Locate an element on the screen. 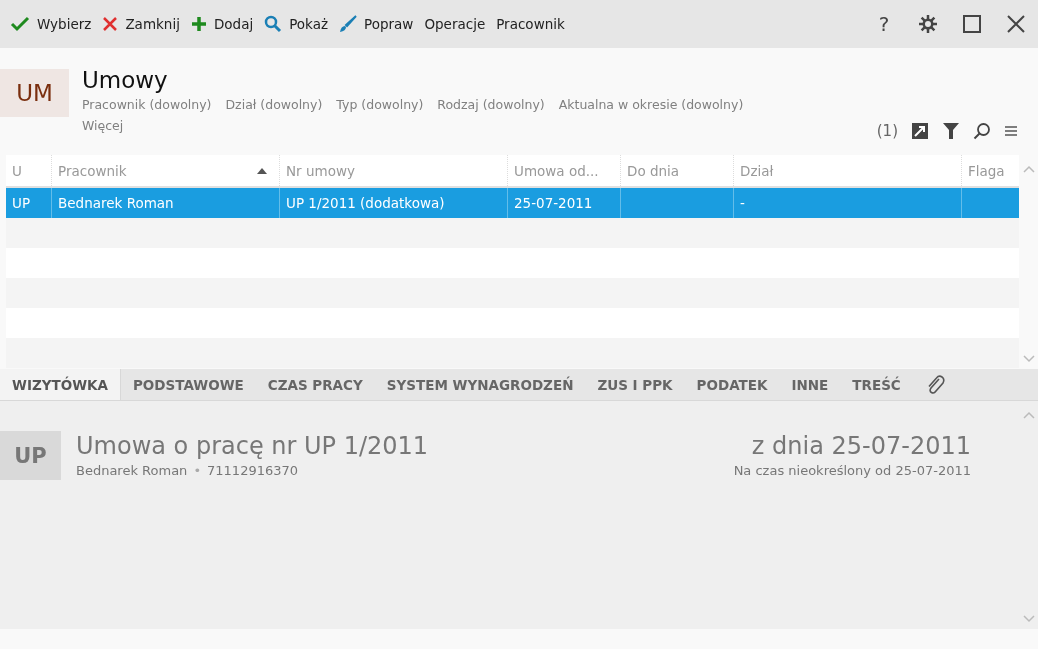 The image size is (1038, 649). module-badge: UM is located at coordinates (34, 93).